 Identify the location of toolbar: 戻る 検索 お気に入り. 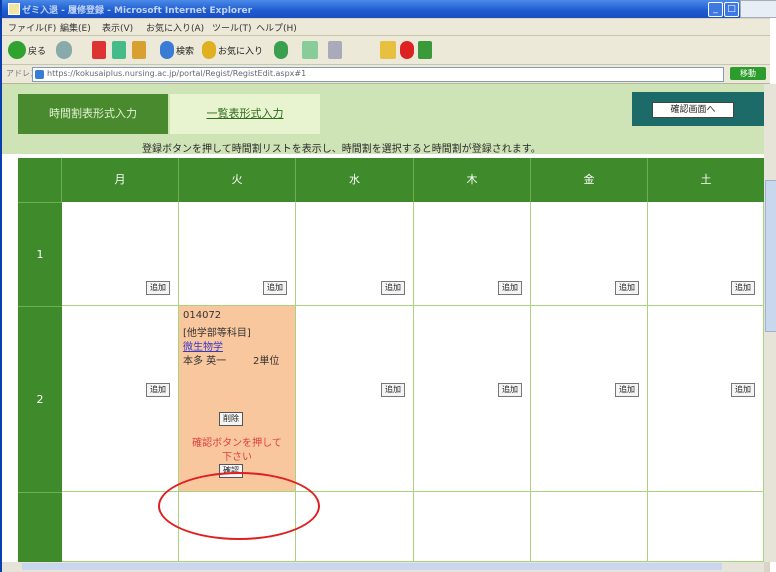
(386, 50).